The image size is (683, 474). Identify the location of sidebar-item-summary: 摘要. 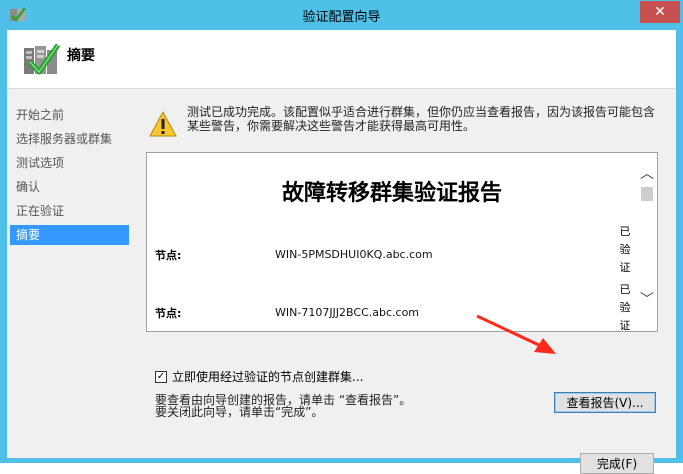
(69, 235).